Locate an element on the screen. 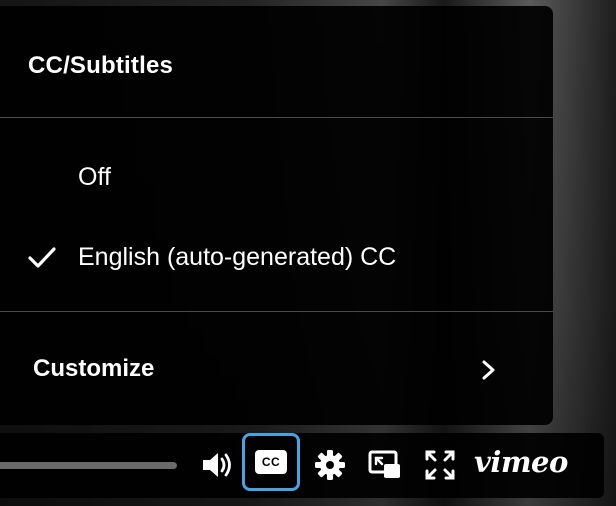 The image size is (616, 506). fullscreen-button is located at coordinates (440, 465).